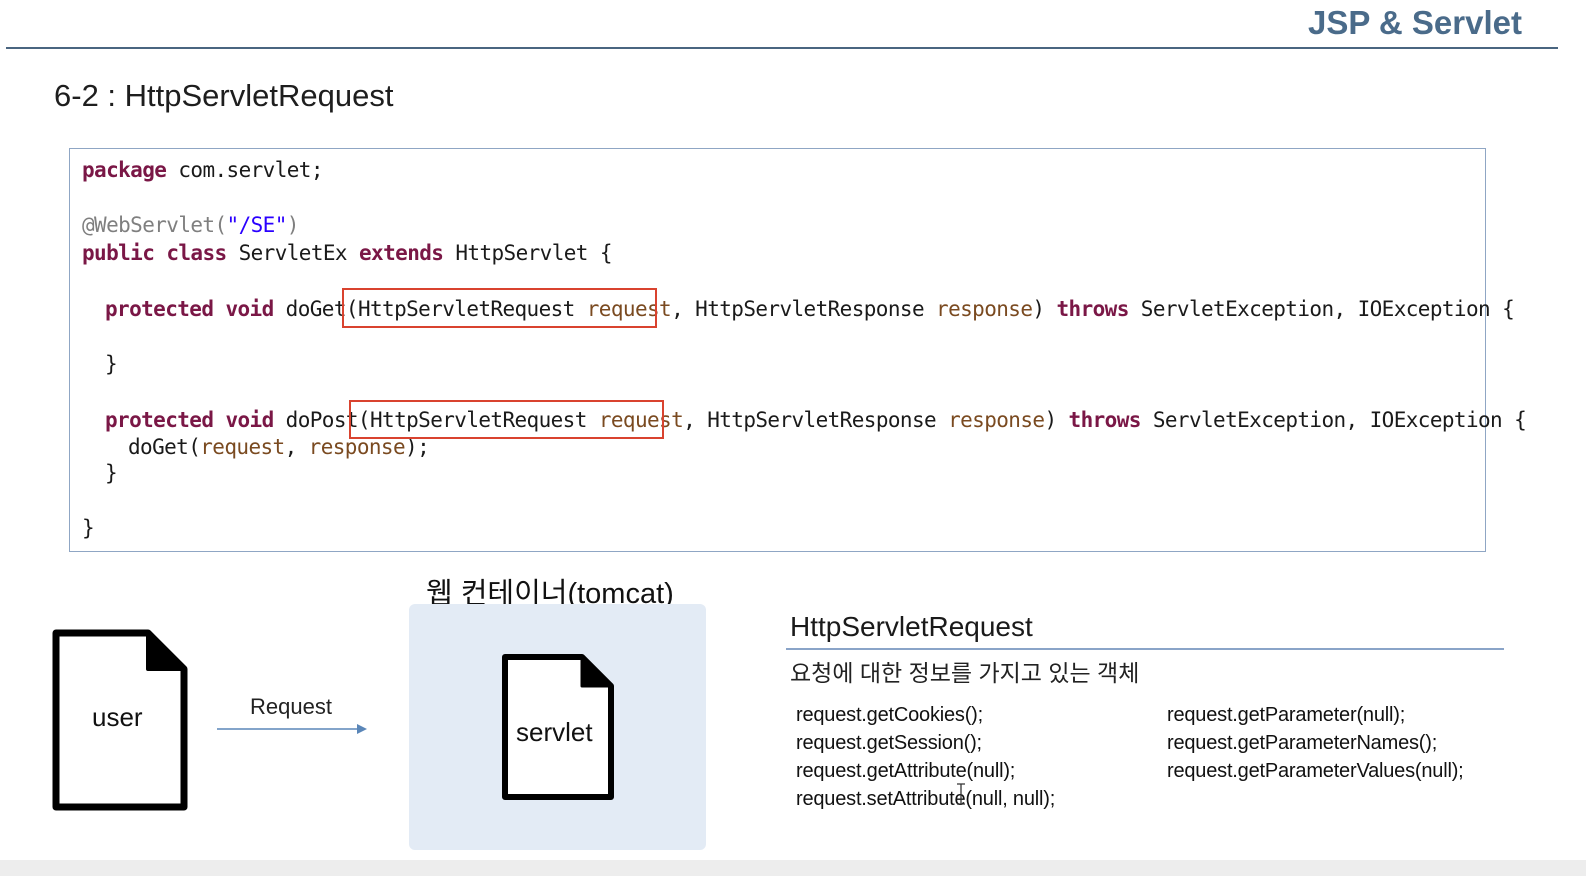 The width and height of the screenshot is (1586, 876). What do you see at coordinates (506, 419) in the screenshot?
I see `dopost-param-highlight` at bounding box center [506, 419].